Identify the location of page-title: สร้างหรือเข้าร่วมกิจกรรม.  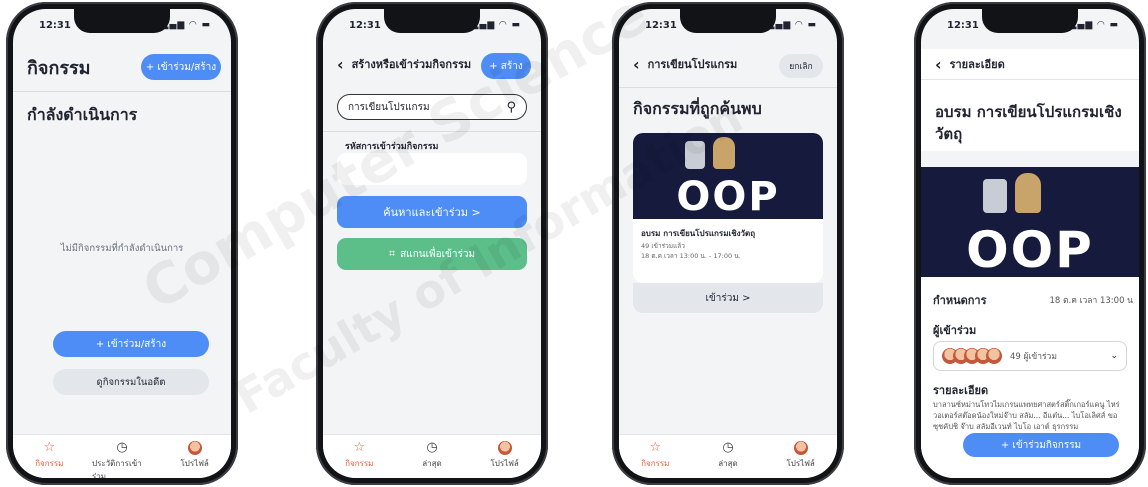
(411, 64).